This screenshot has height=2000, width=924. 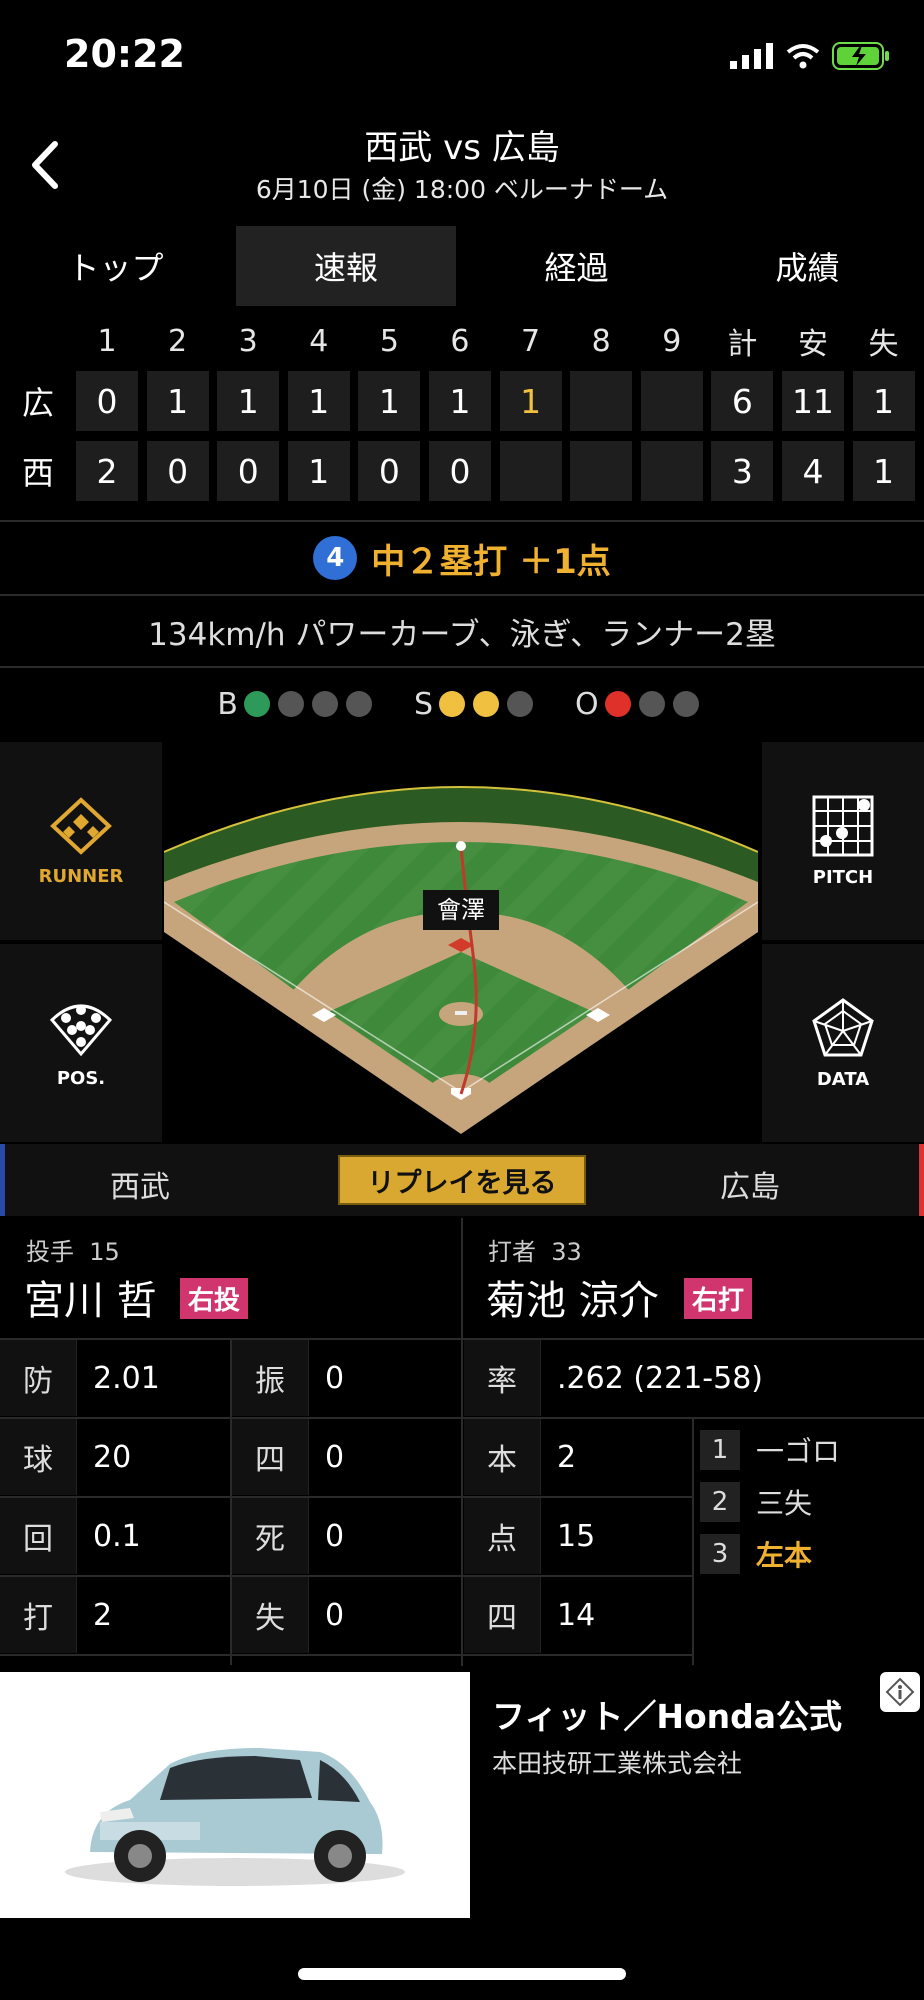 I want to click on inning-header: 3, so click(x=248, y=341).